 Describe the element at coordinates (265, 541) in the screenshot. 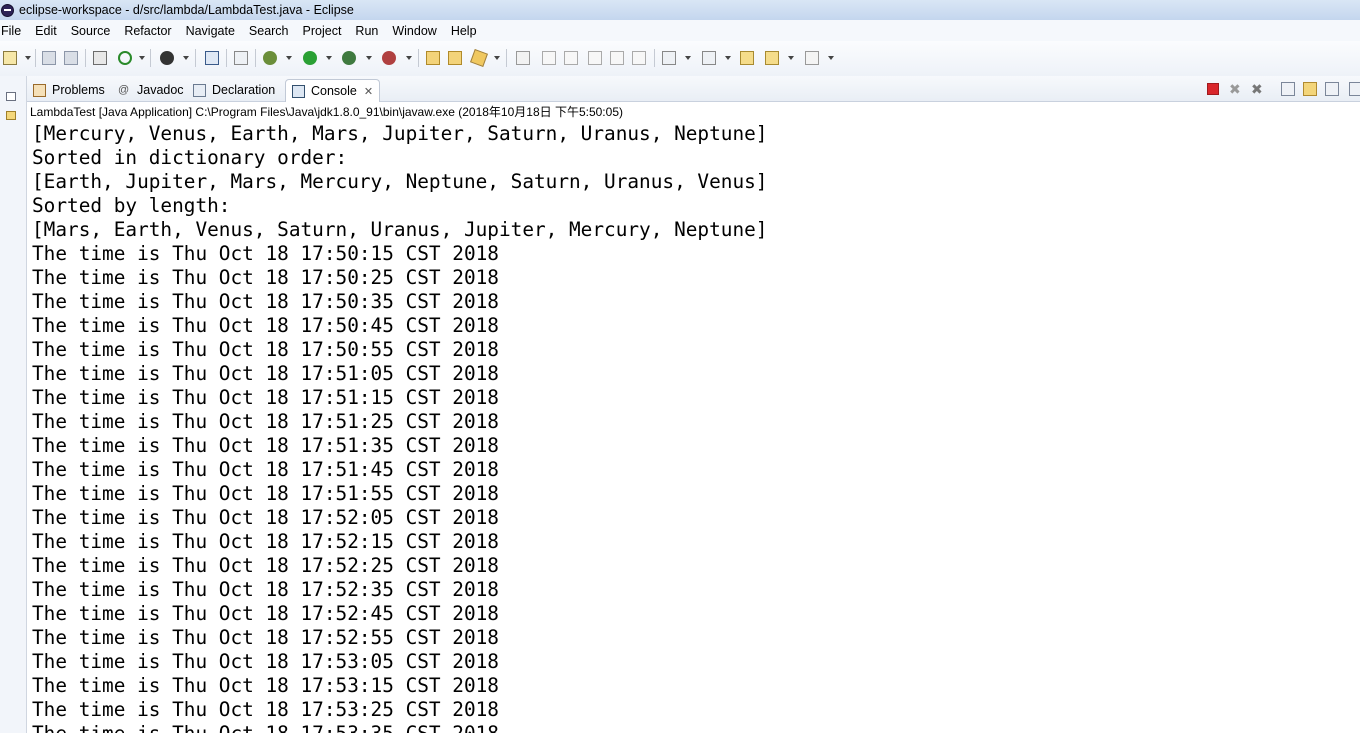

I see `console-line: The time is Thu Oct 18 17:52:15 CST 2018` at that location.